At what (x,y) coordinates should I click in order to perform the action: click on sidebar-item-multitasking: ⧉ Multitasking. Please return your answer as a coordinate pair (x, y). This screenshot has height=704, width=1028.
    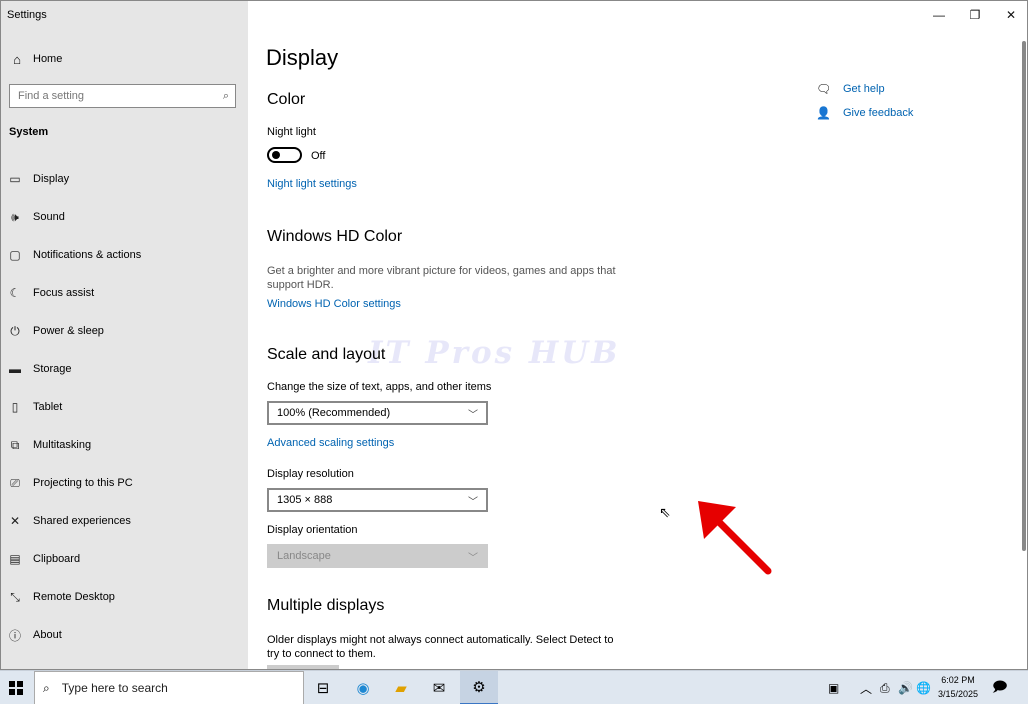
    Looking at the image, I should click on (124, 445).